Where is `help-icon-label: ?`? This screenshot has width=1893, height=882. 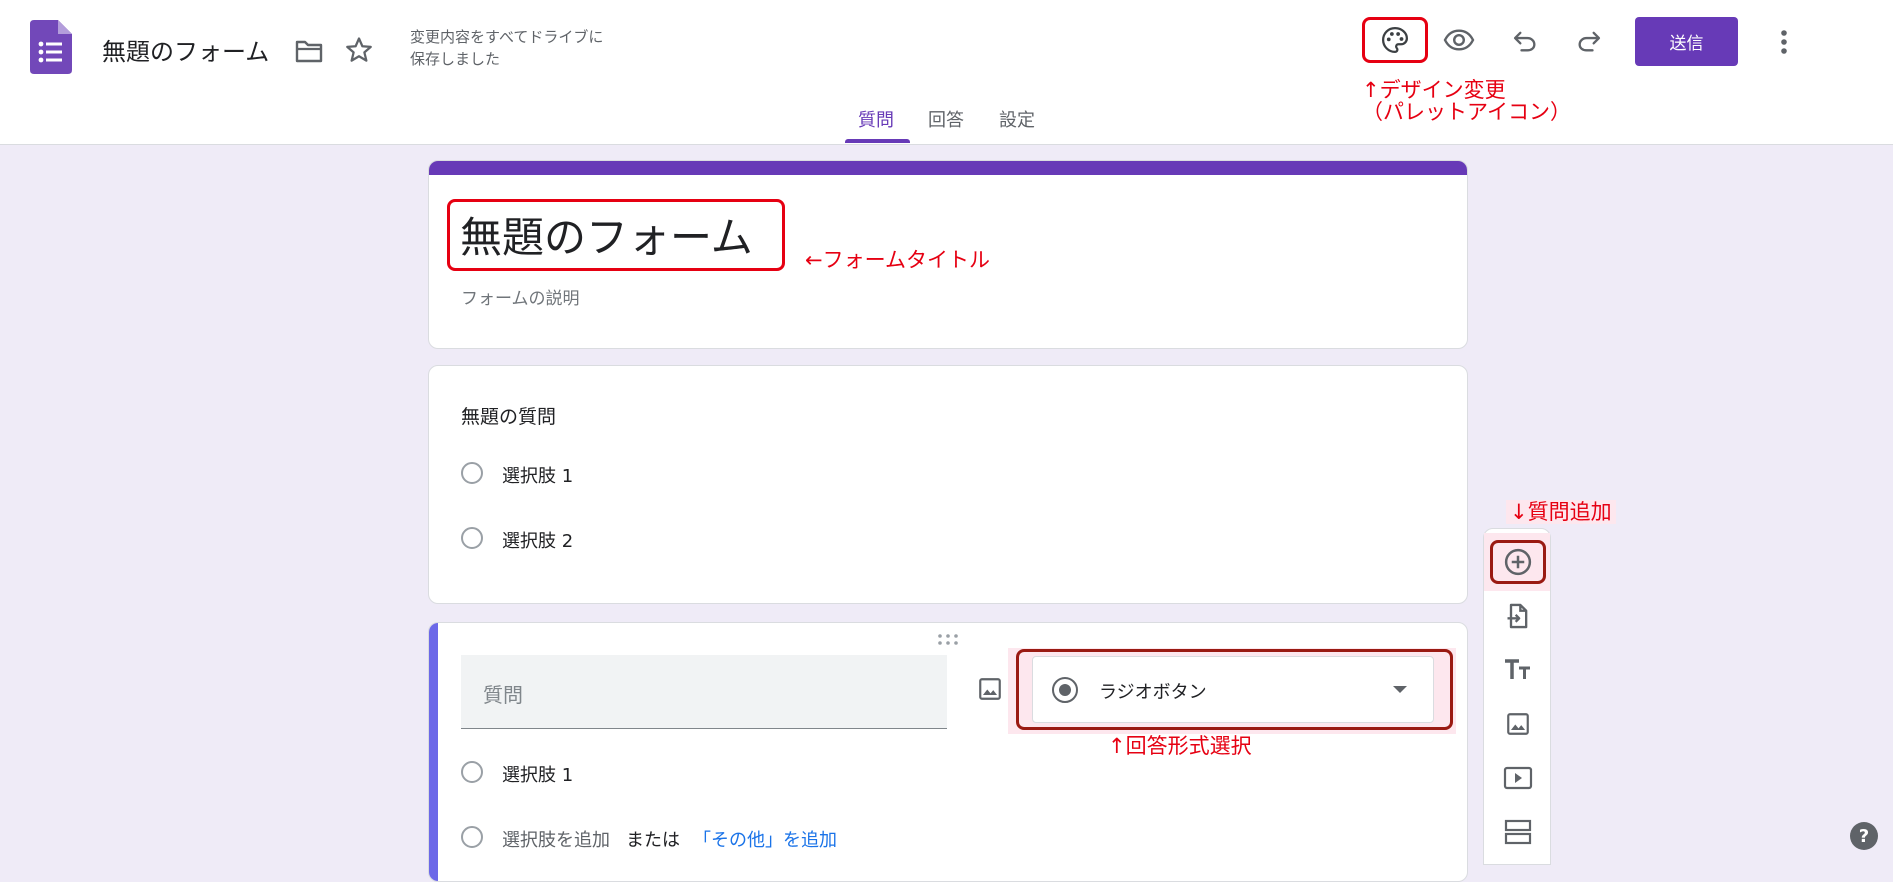 help-icon-label: ? is located at coordinates (1864, 836).